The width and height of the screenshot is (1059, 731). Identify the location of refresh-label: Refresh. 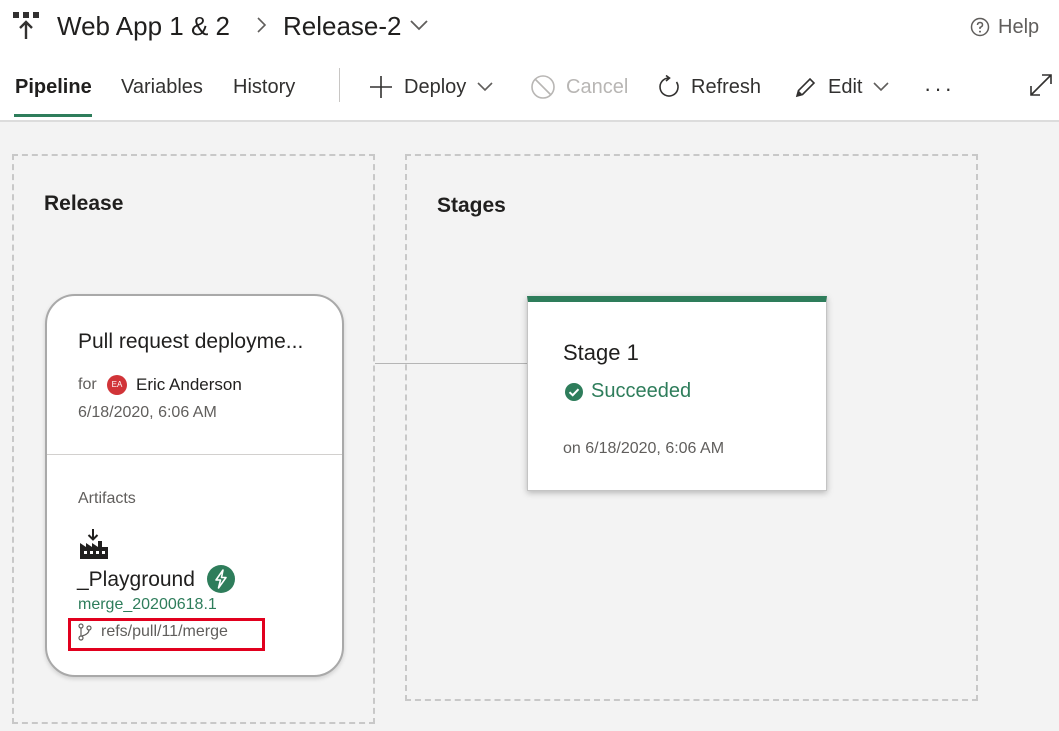
(726, 86).